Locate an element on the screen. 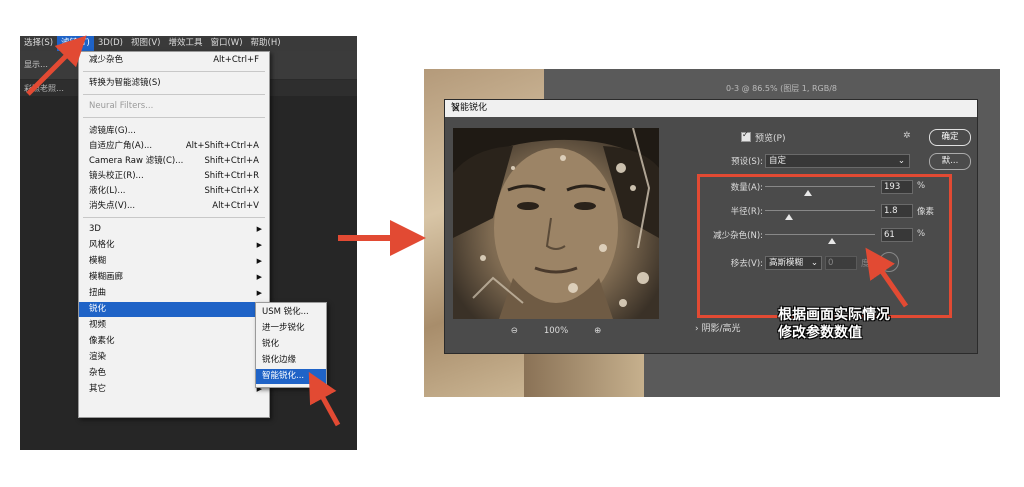  menu-plugins: 增效工具 is located at coordinates (185, 43).